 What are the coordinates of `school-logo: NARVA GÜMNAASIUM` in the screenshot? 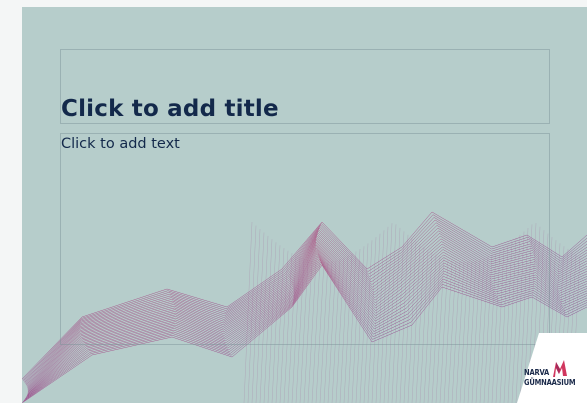 It's located at (554, 377).